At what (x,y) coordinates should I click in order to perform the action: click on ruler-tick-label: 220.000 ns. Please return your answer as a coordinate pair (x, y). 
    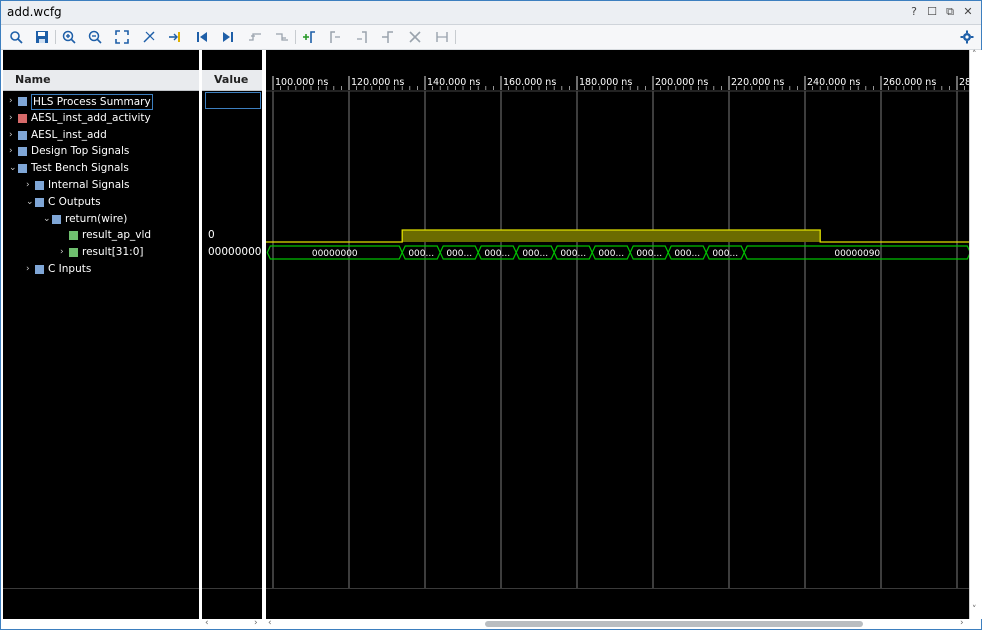
    Looking at the image, I should click on (757, 82).